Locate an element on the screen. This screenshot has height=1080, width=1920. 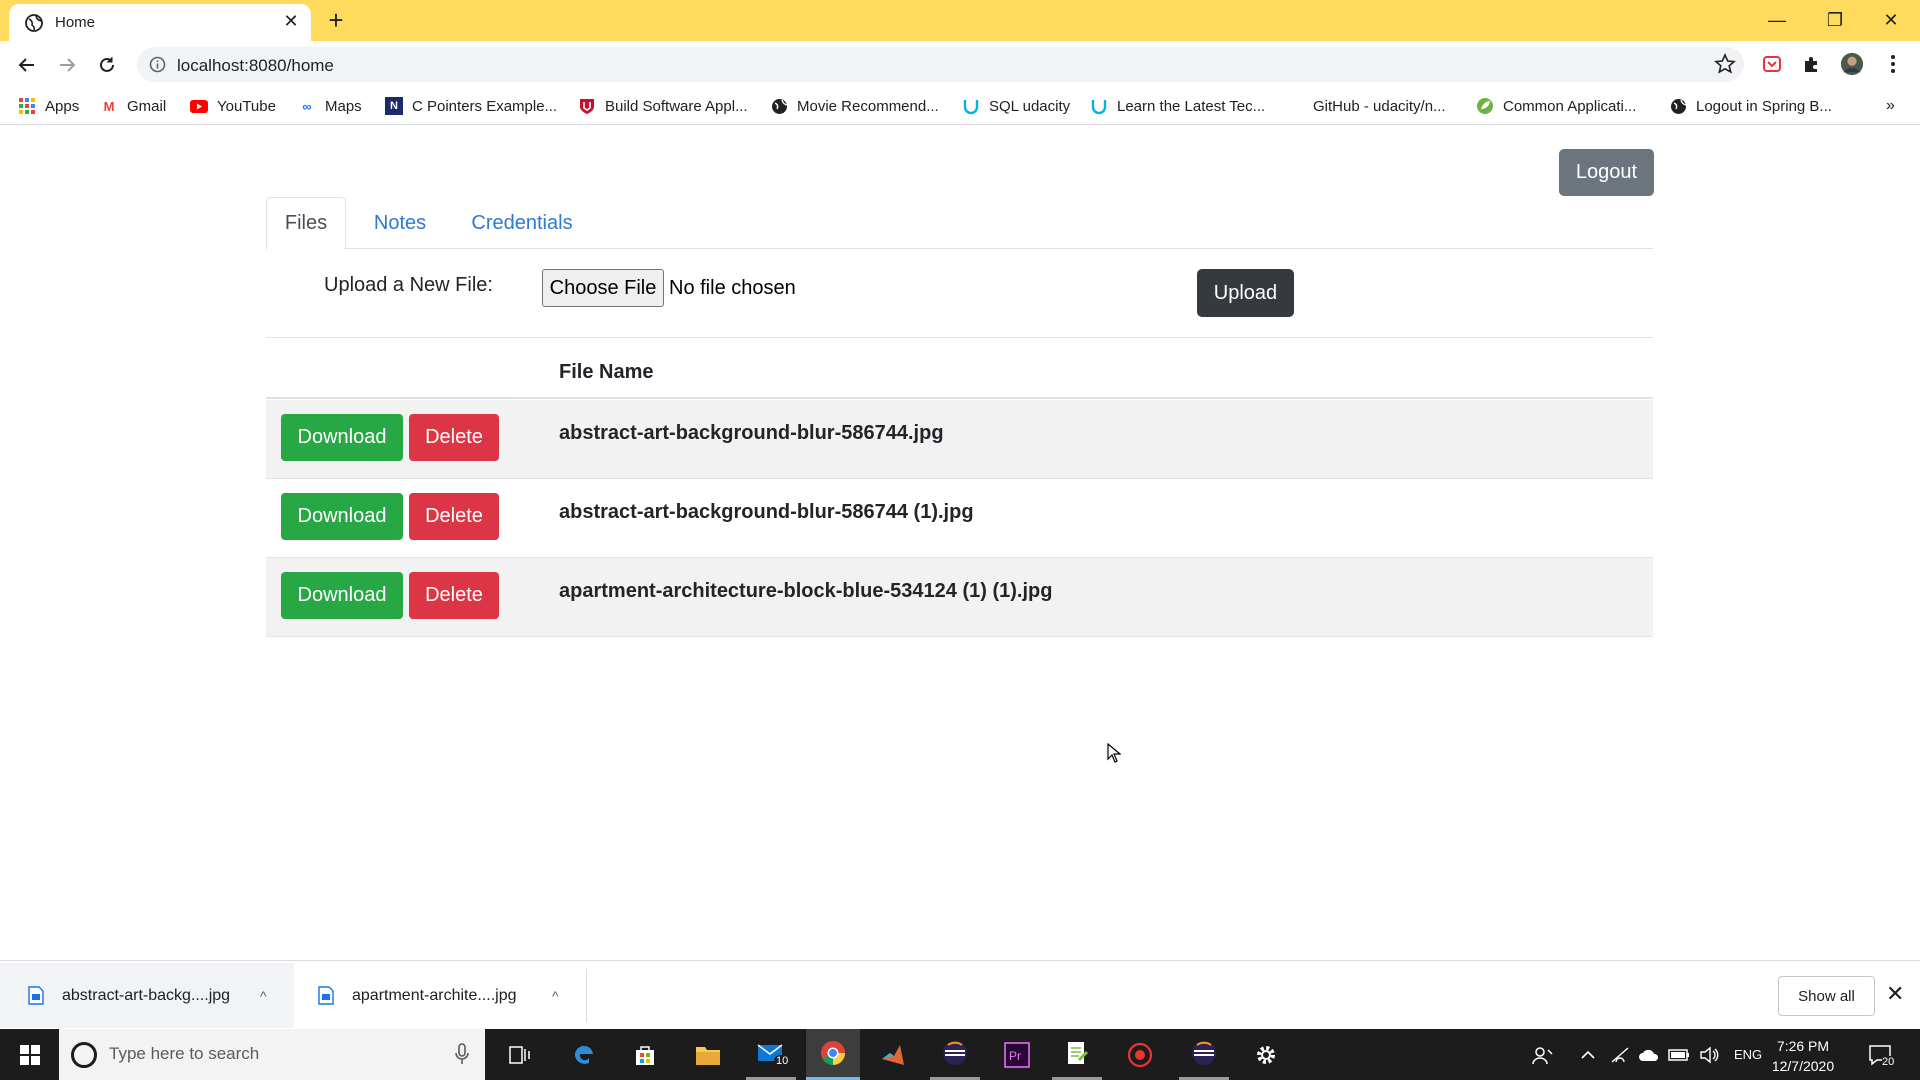
mail-icon: 10 is located at coordinates (771, 1054).